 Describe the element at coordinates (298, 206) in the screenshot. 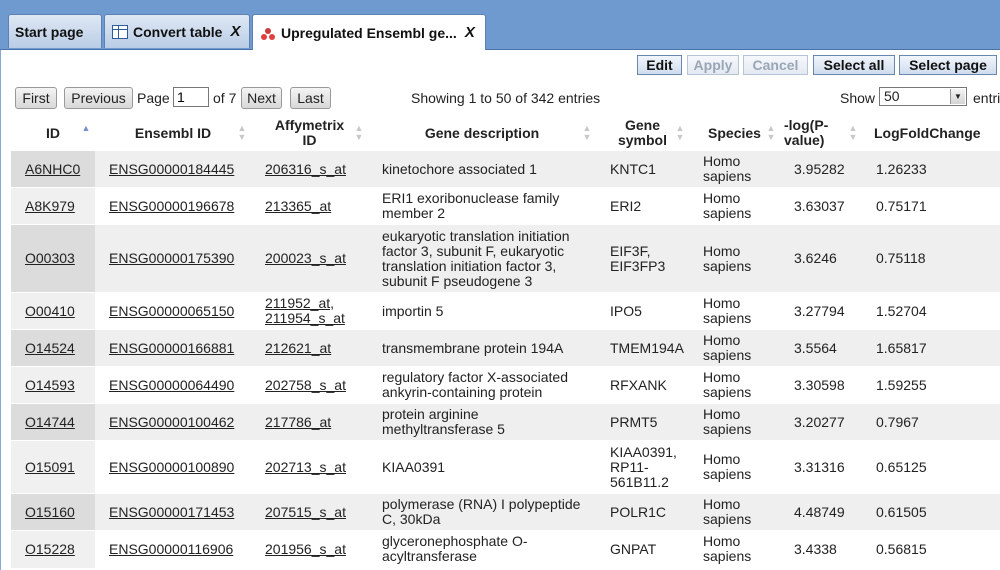

I see `affymetrix-id-link: 213365_at` at that location.